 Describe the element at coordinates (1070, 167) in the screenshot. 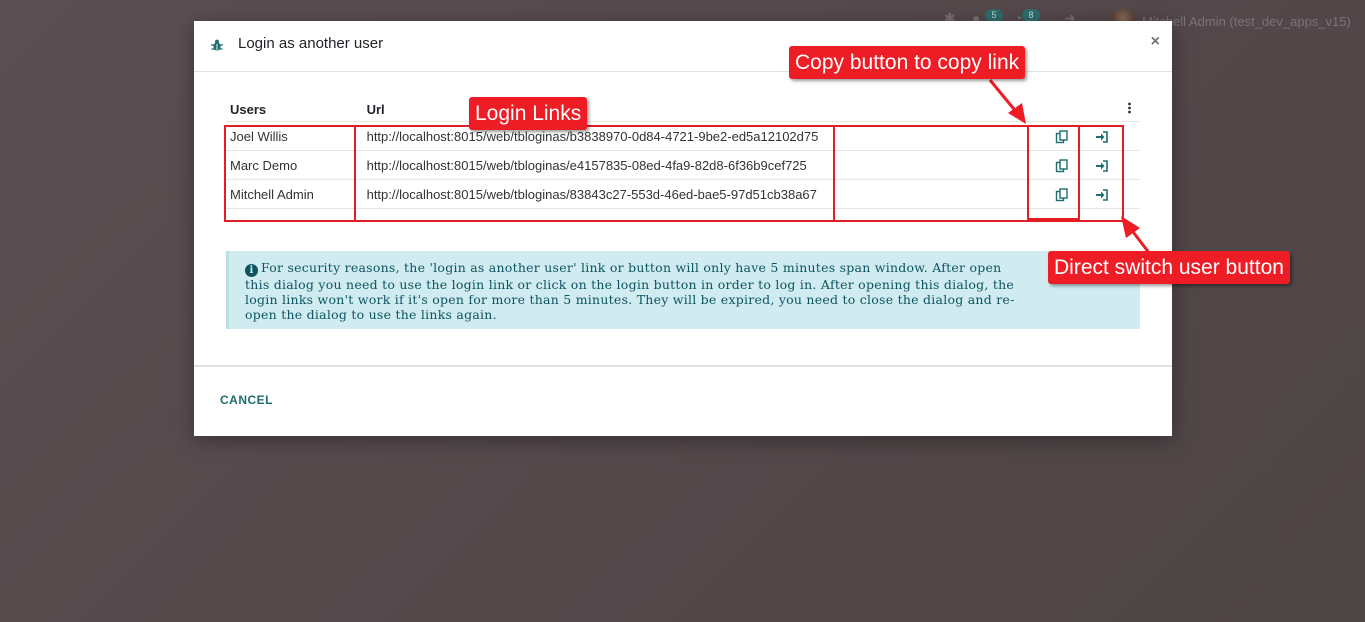

I see `annotation-arrows` at that location.